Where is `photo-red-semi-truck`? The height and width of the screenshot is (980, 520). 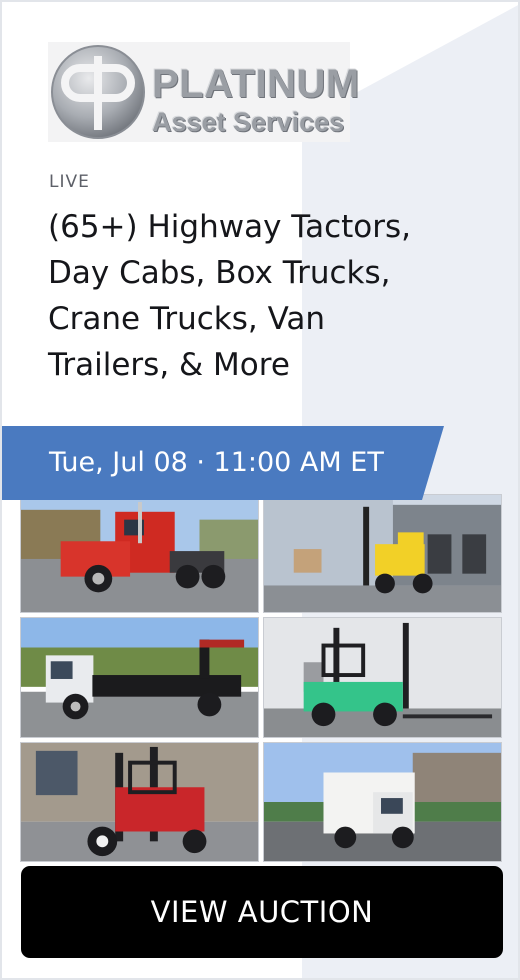
photo-red-semi-truck is located at coordinates (139, 556).